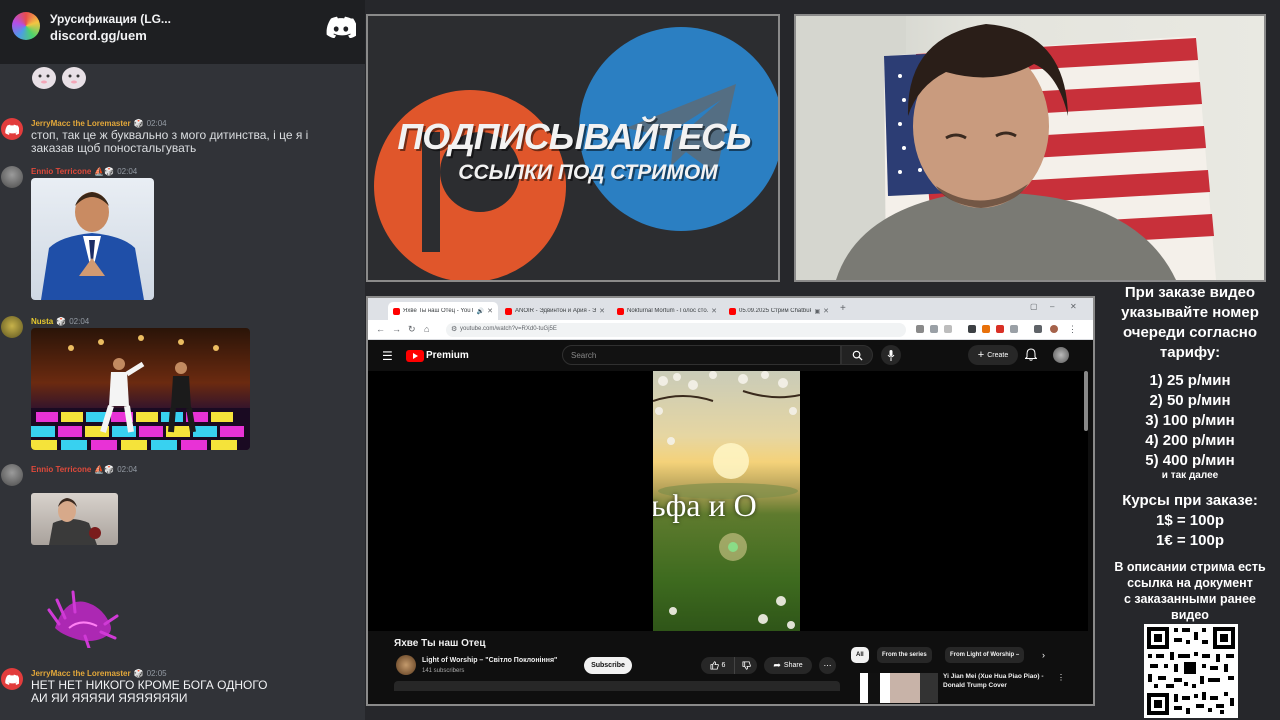  I want to click on tariff-item: 2) 50 р/мин, so click(1190, 400).